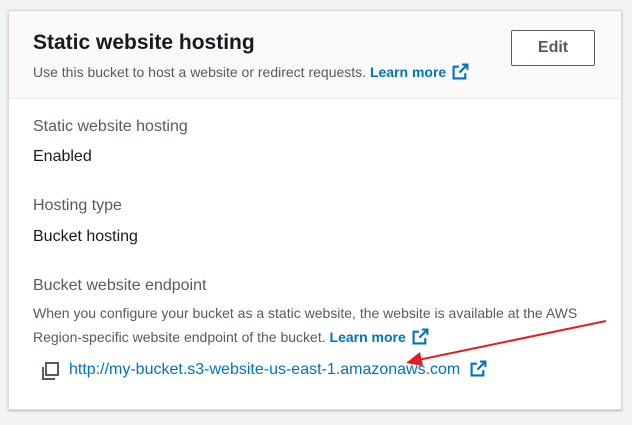 This screenshot has width=632, height=425. I want to click on hosting-type-label: Hosting type, so click(77, 205).